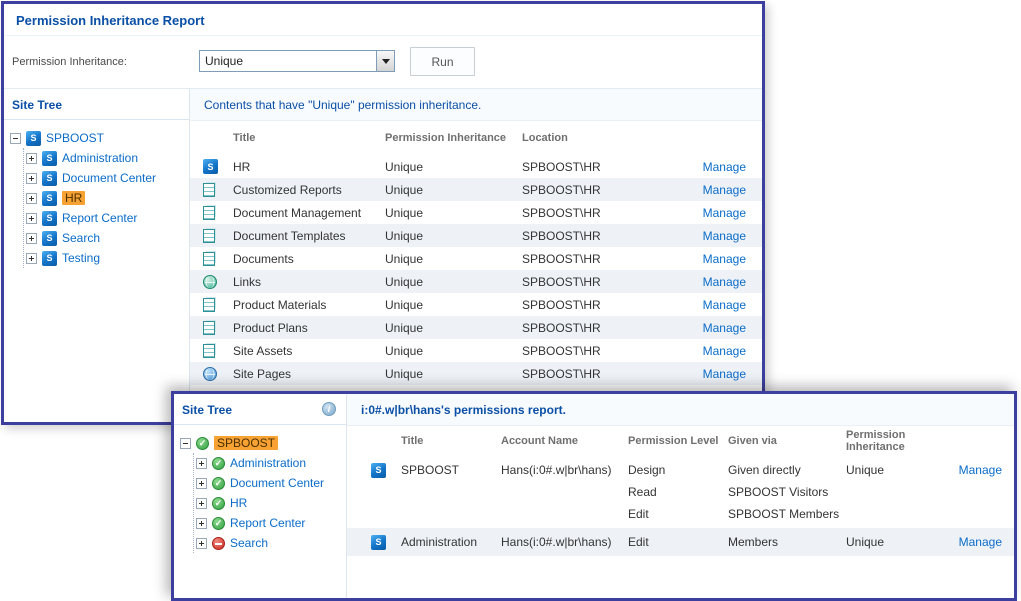  What do you see at coordinates (98, 138) in the screenshot?
I see `tree-item-spboost: S SPBOOST` at bounding box center [98, 138].